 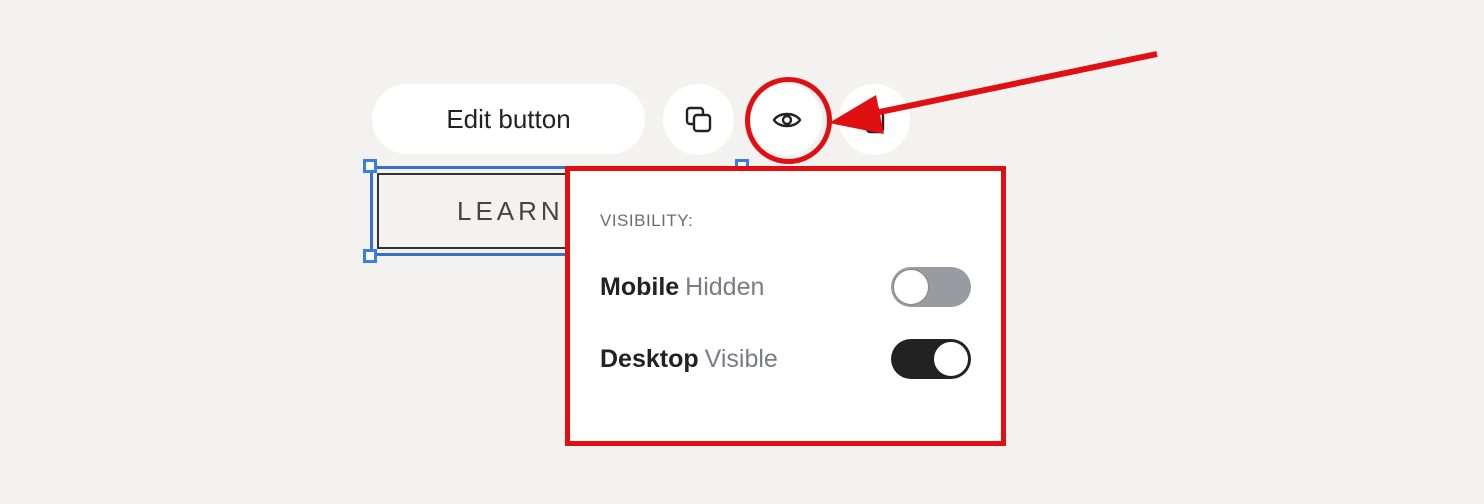 I want to click on resize-handle-top-left, so click(x=370, y=166).